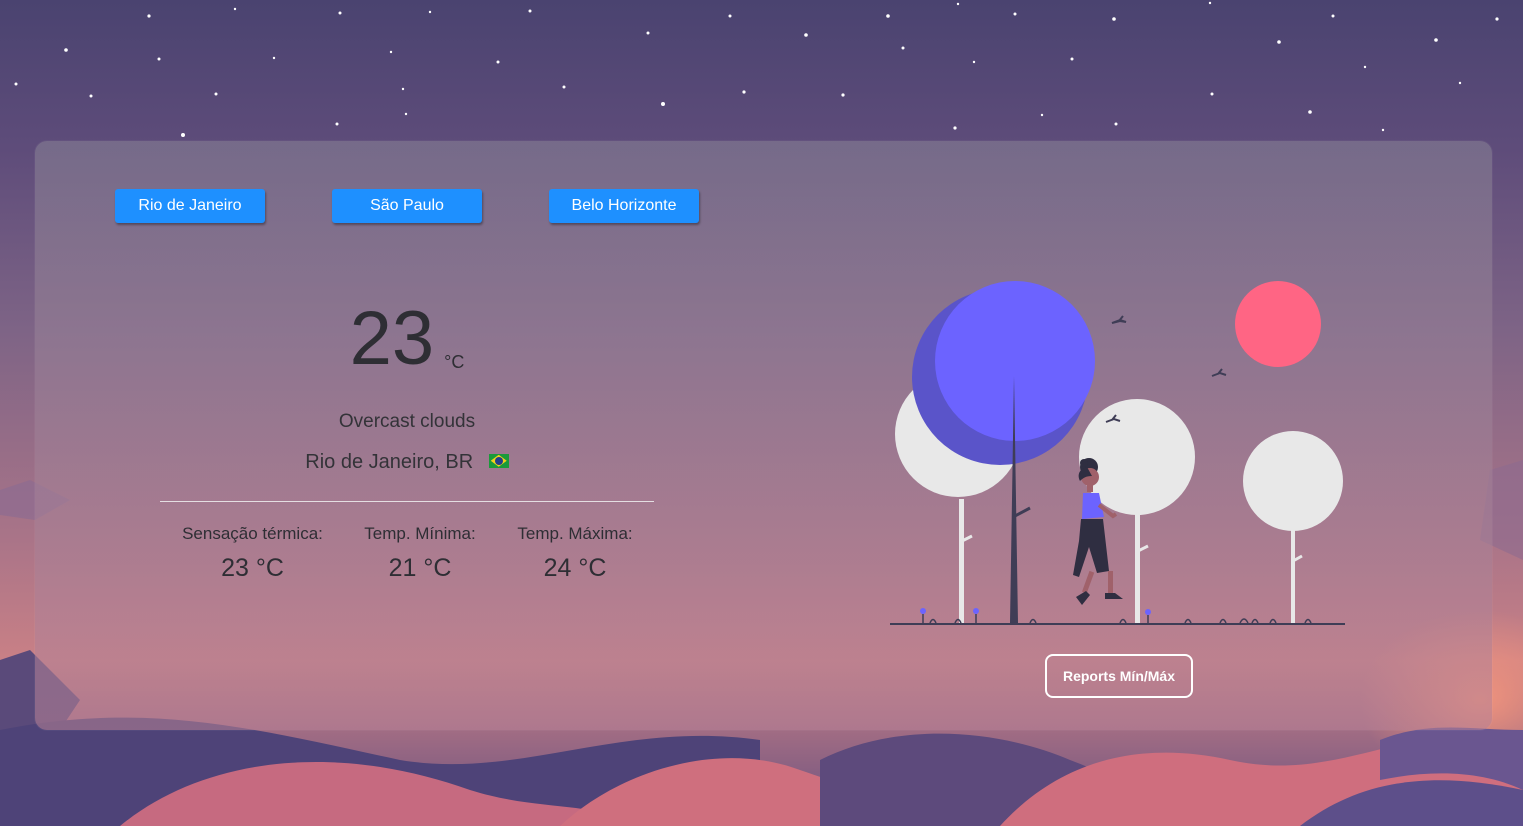 The image size is (1523, 826). I want to click on location-line: Rio de Janeiro, BR, so click(407, 462).